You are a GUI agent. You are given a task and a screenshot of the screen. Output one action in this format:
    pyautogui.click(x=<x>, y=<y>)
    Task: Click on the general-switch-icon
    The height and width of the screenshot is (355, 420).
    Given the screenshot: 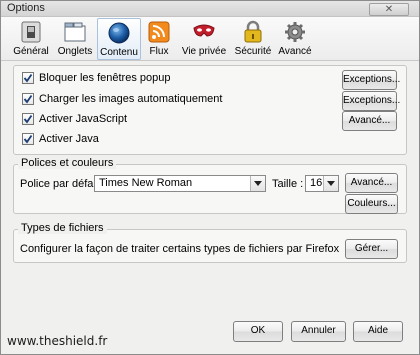 What is the action you would take?
    pyautogui.click(x=31, y=32)
    